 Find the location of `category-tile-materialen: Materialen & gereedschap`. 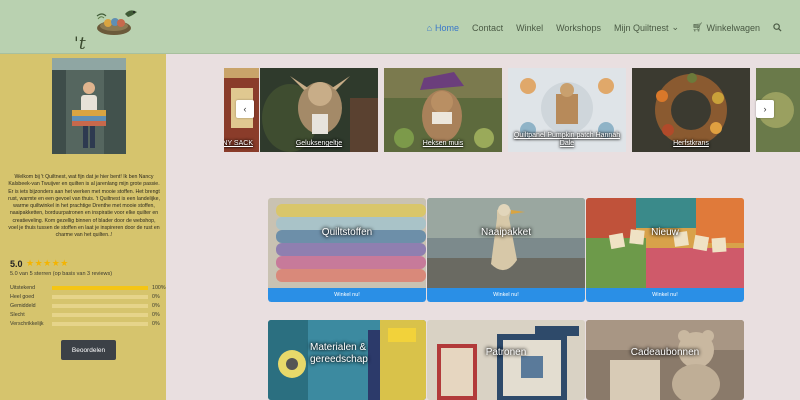

category-tile-materialen: Materialen & gereedschap is located at coordinates (347, 360).